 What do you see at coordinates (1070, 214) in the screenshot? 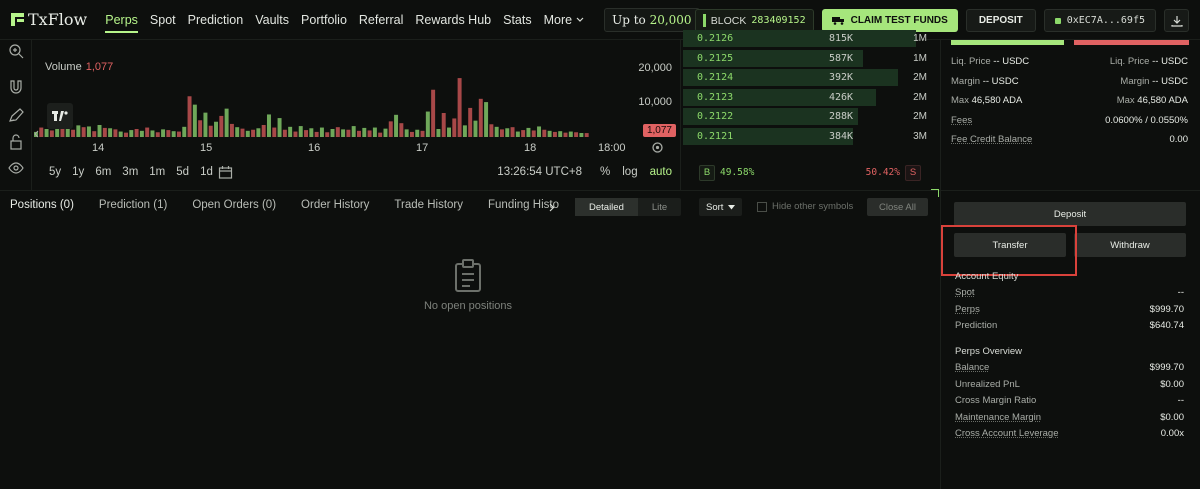
I see `deposit-button: Deposit` at bounding box center [1070, 214].